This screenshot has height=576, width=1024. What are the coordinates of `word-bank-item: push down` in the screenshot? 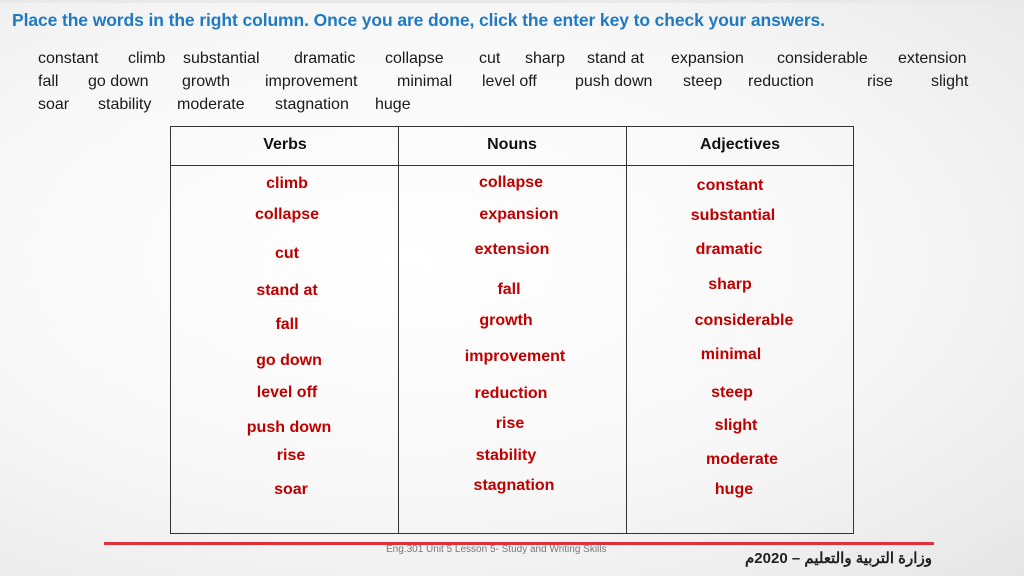 It's located at (614, 81).